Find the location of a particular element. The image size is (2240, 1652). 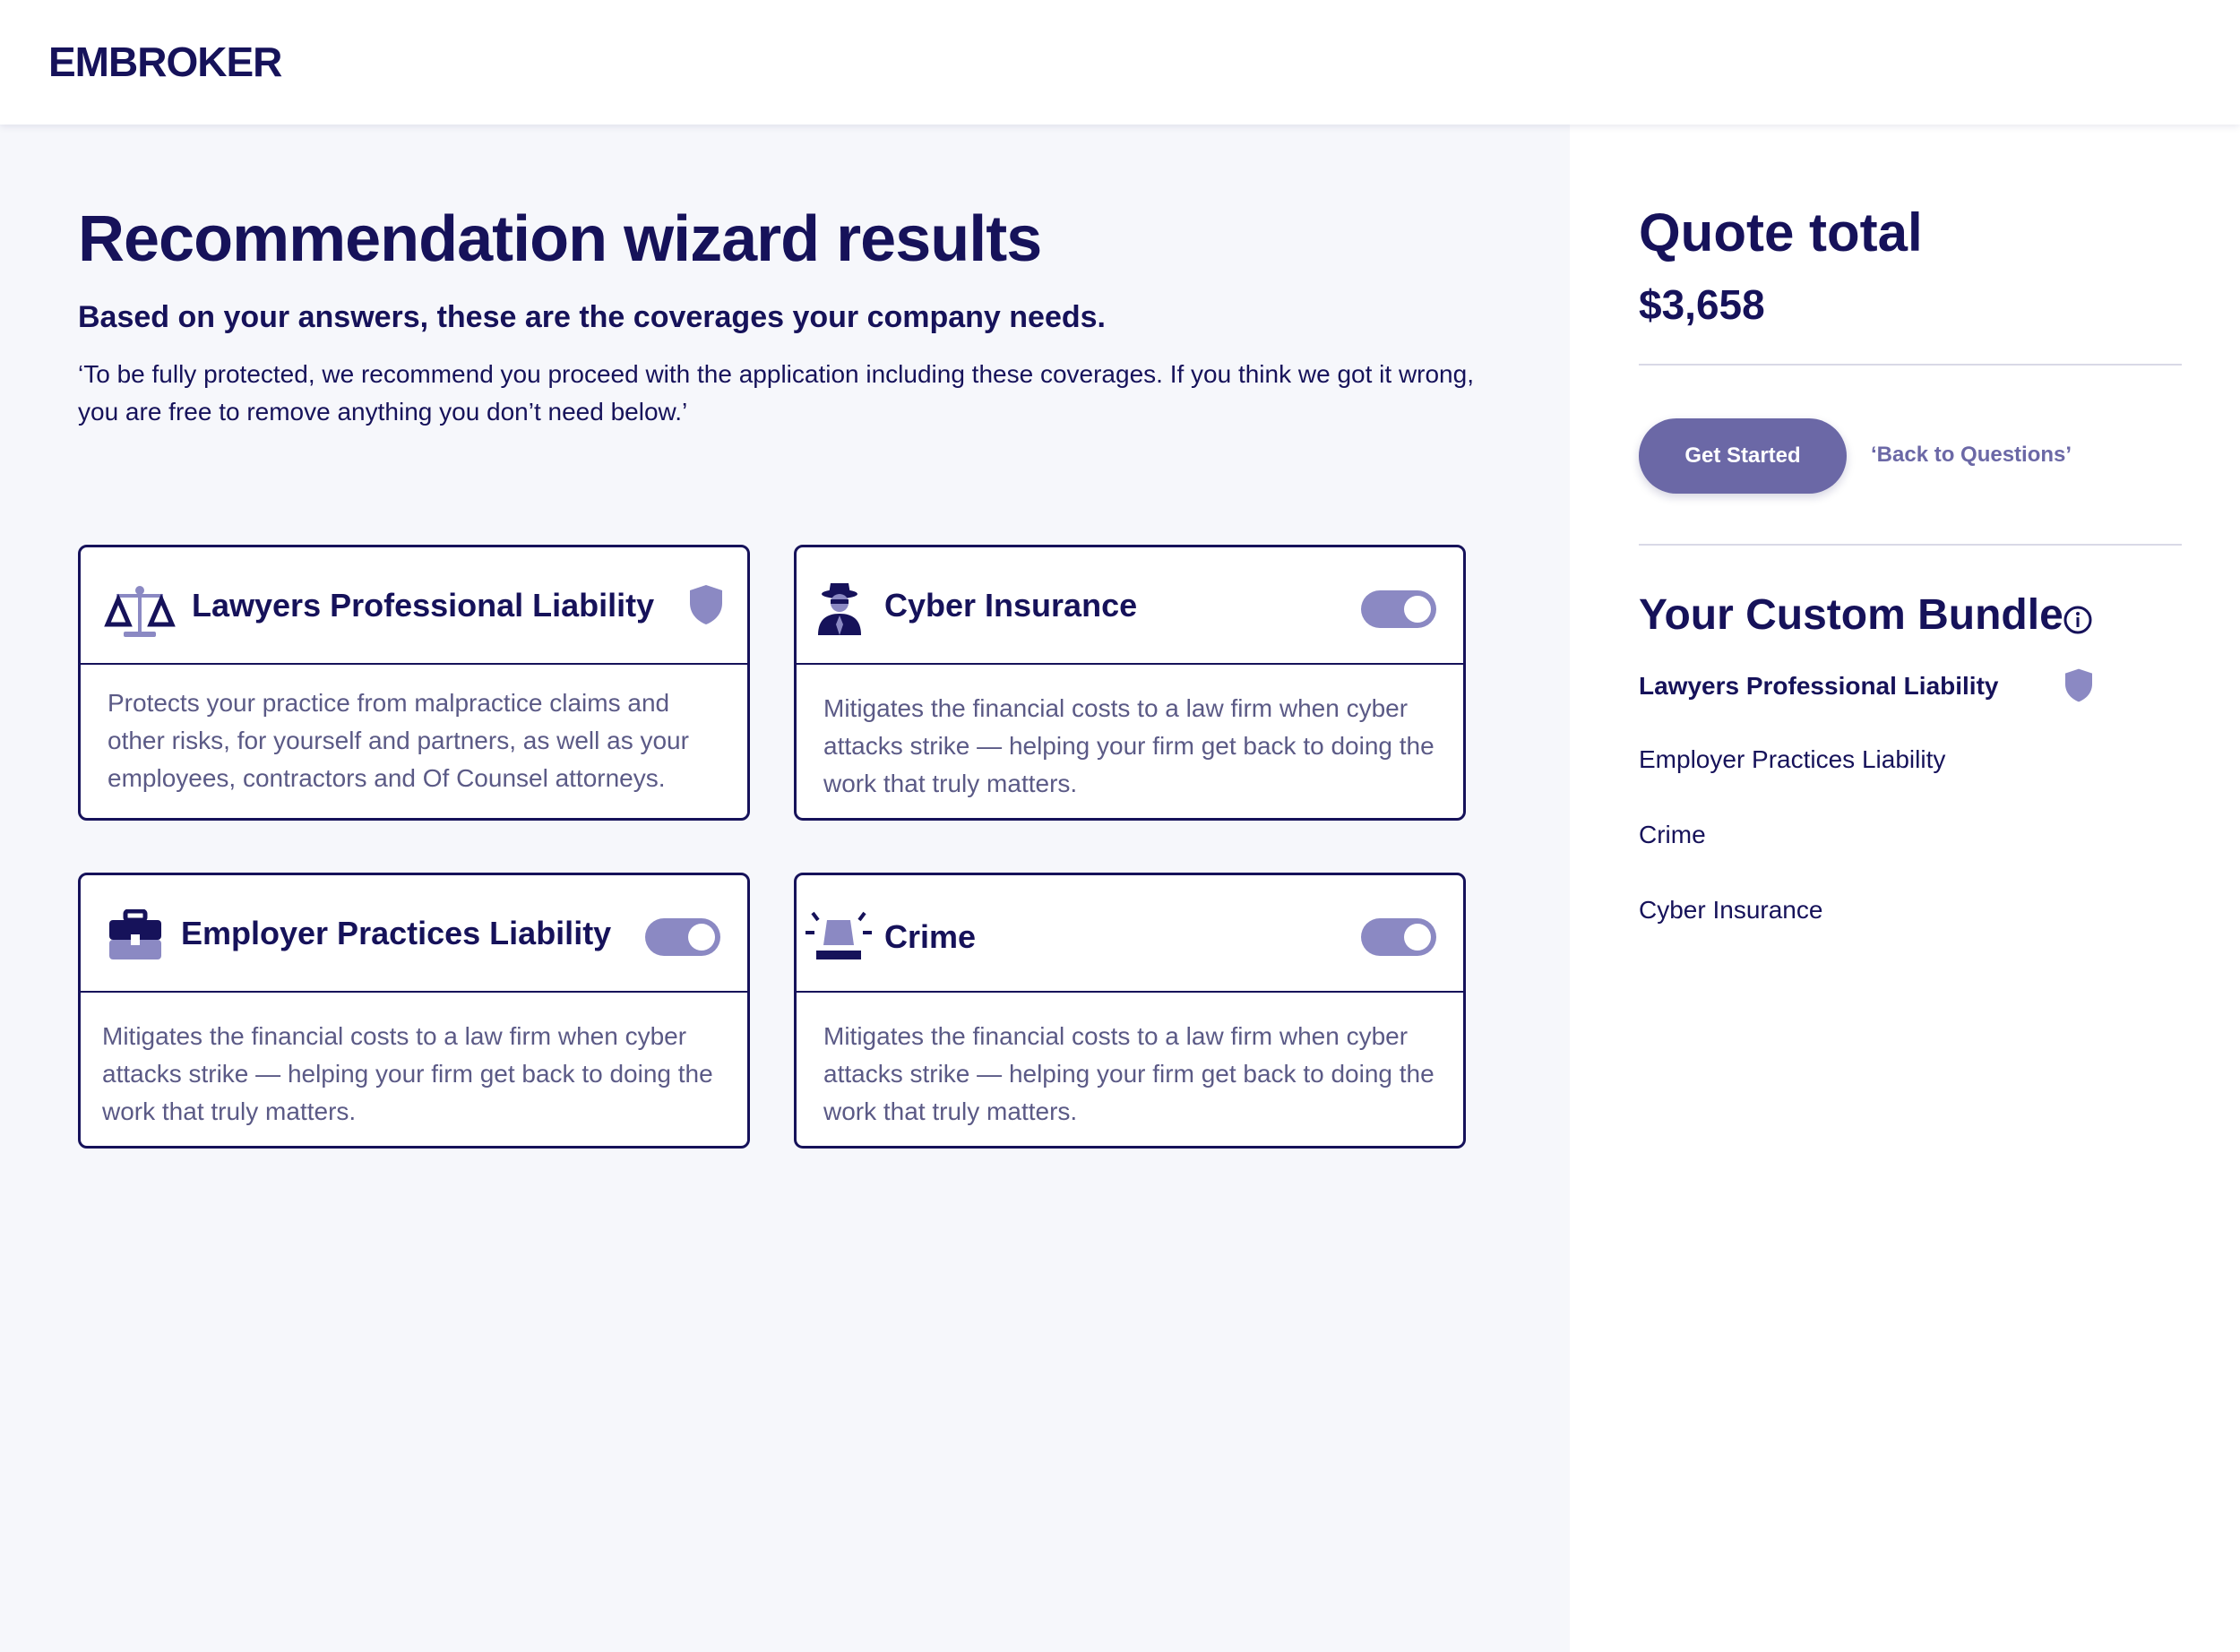

bundle-item-crime: Crime is located at coordinates (1673, 835).